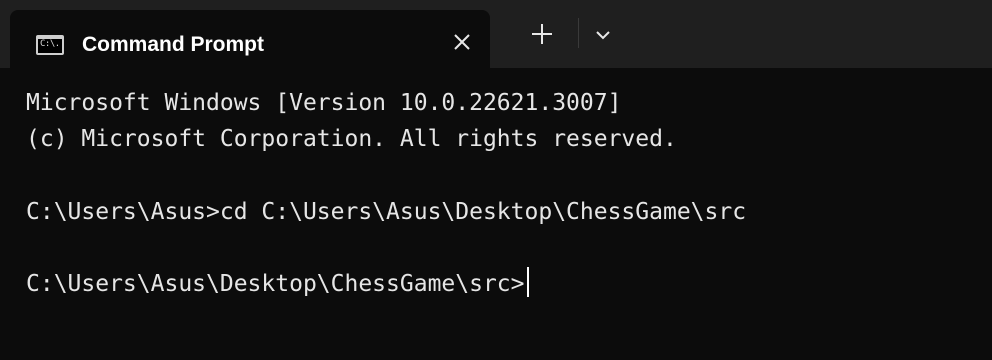 This screenshot has height=360, width=992. What do you see at coordinates (527, 282) in the screenshot?
I see `text-cursor` at bounding box center [527, 282].